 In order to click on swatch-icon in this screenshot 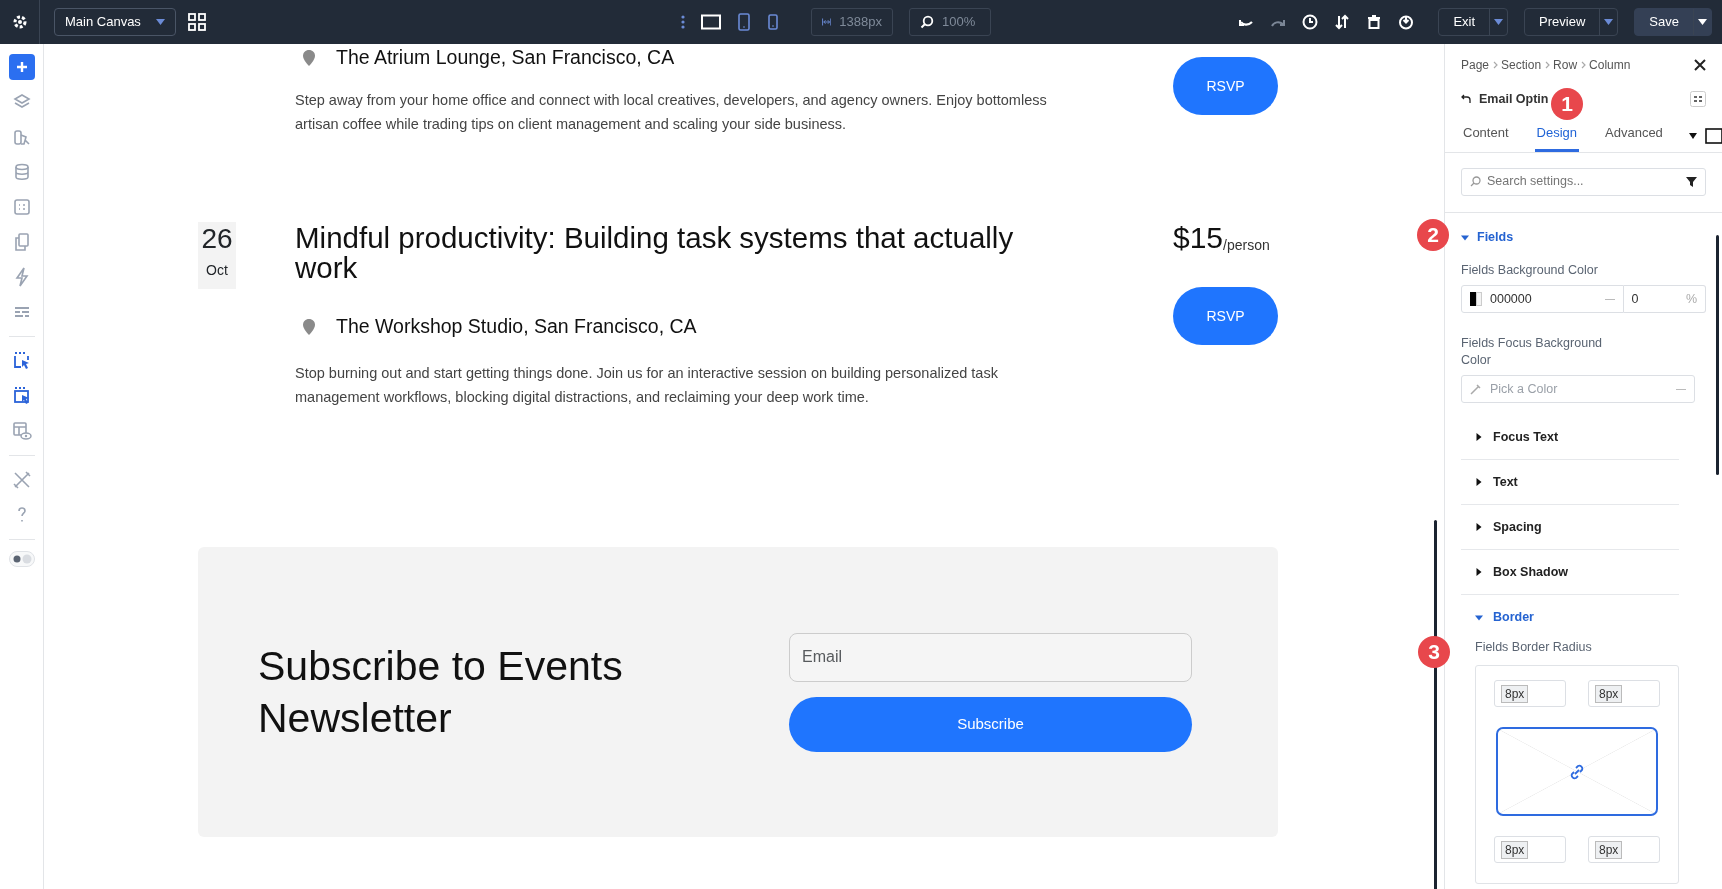, I will do `click(1476, 299)`.